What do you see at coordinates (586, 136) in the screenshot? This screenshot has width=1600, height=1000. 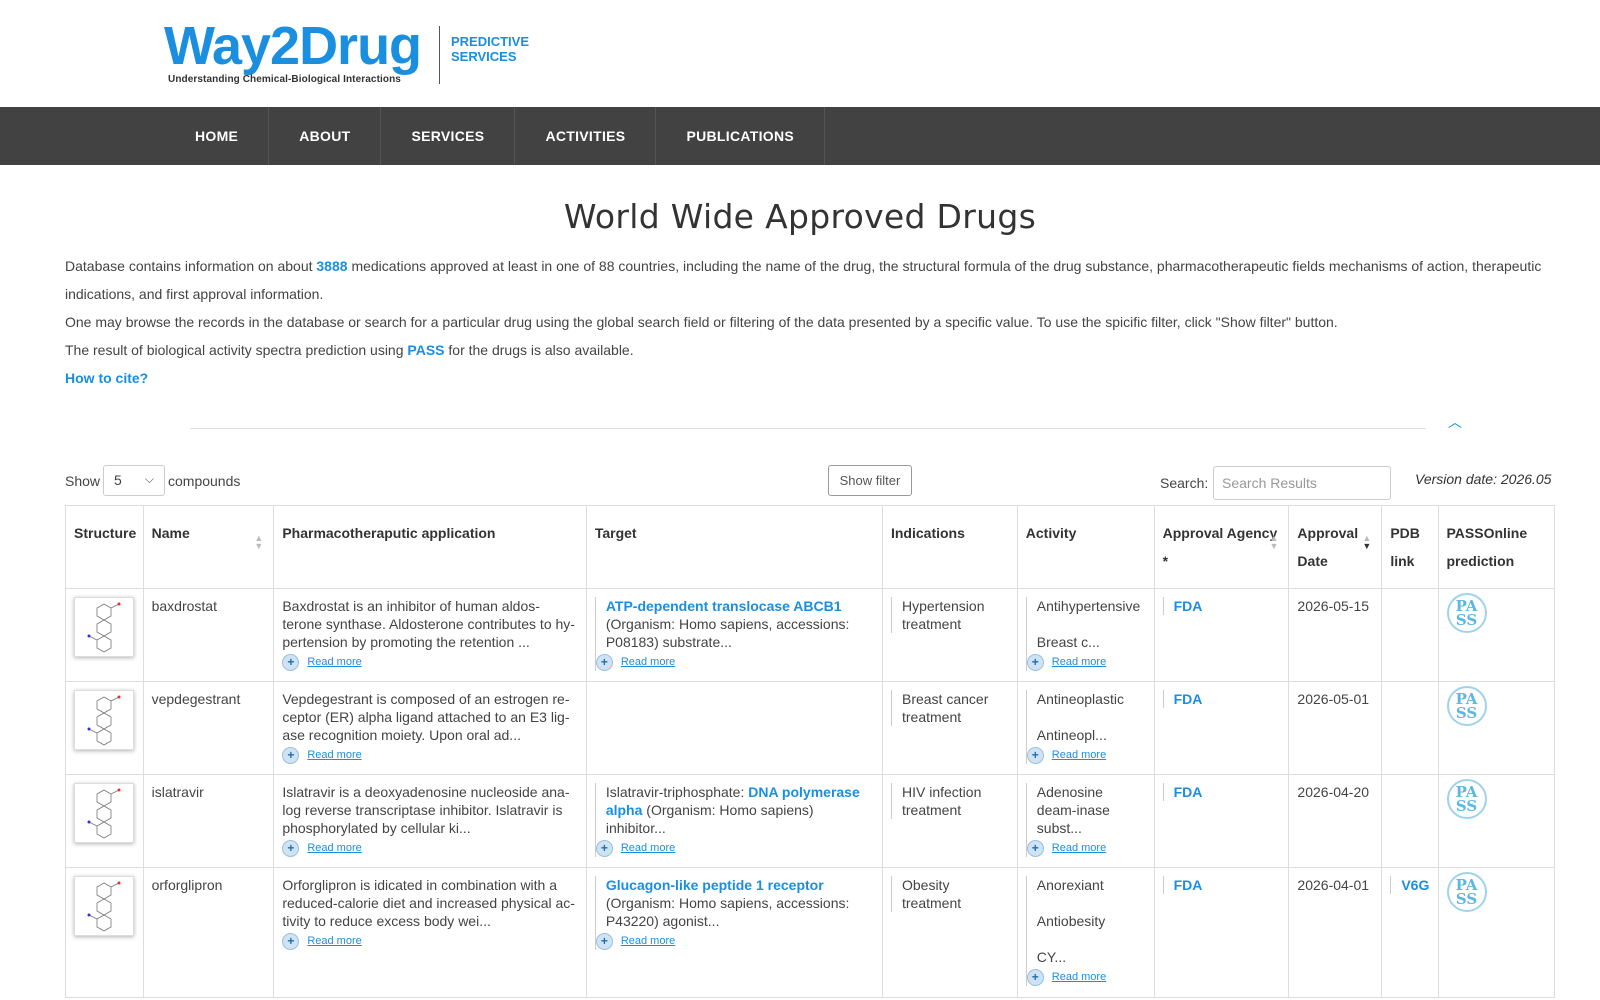 I see `nav-activities: ACTIVITIES` at bounding box center [586, 136].